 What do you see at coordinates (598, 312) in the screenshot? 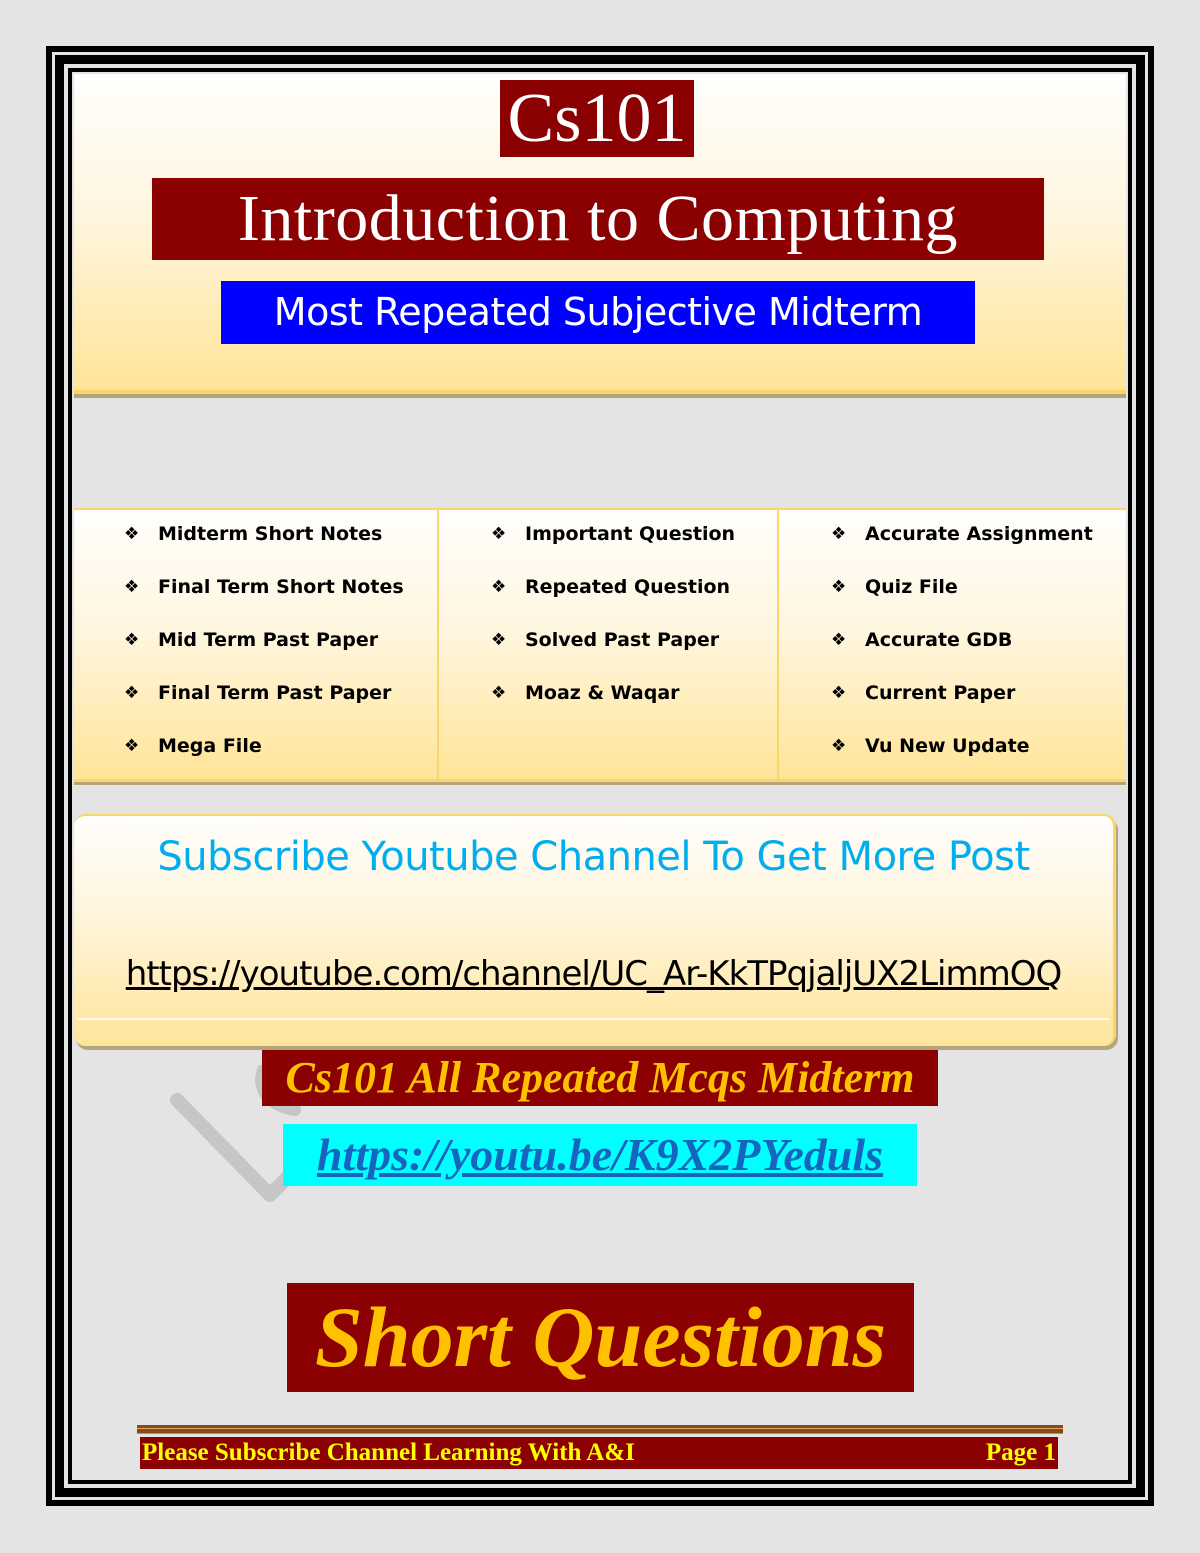
I see `subtitle-banner: Most Repeated Subjective Midterm` at bounding box center [598, 312].